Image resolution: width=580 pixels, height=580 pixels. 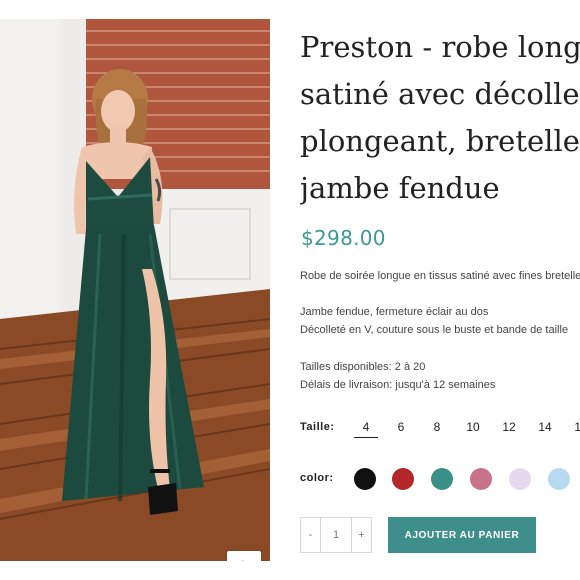 What do you see at coordinates (394, 312) in the screenshot?
I see `description-line: Jambe fendue, fermeture éclair au dos` at bounding box center [394, 312].